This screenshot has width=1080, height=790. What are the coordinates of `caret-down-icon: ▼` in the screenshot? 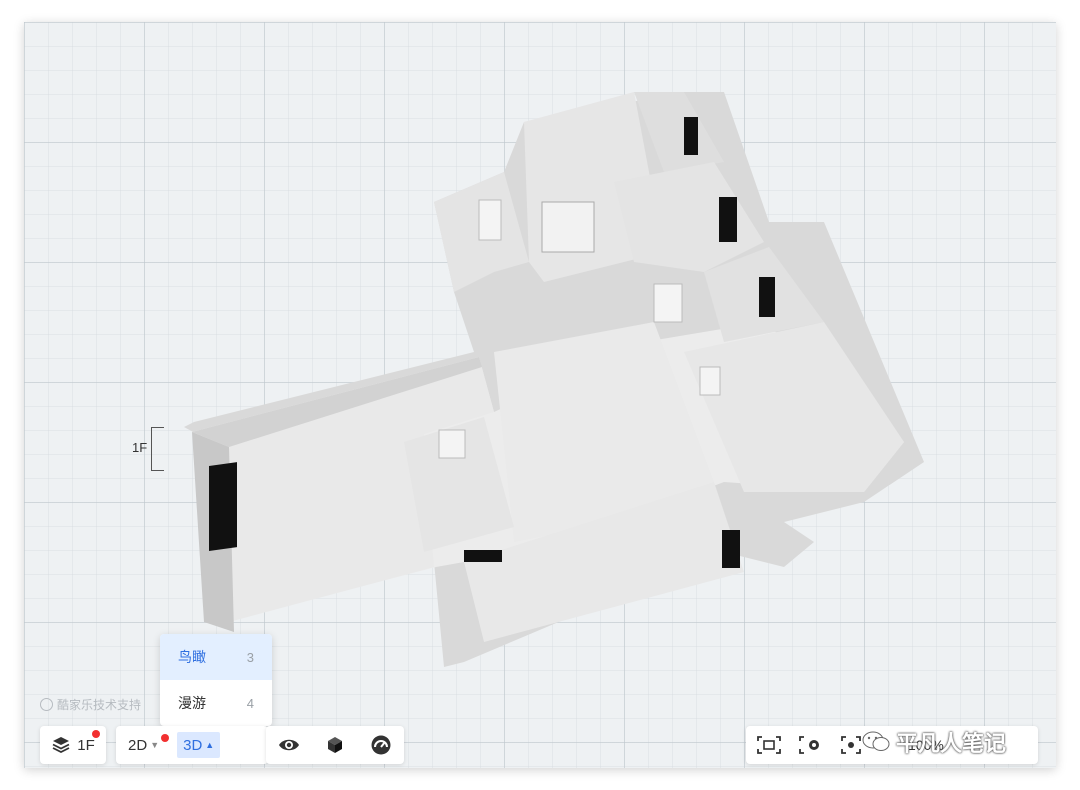 It's located at (155, 745).